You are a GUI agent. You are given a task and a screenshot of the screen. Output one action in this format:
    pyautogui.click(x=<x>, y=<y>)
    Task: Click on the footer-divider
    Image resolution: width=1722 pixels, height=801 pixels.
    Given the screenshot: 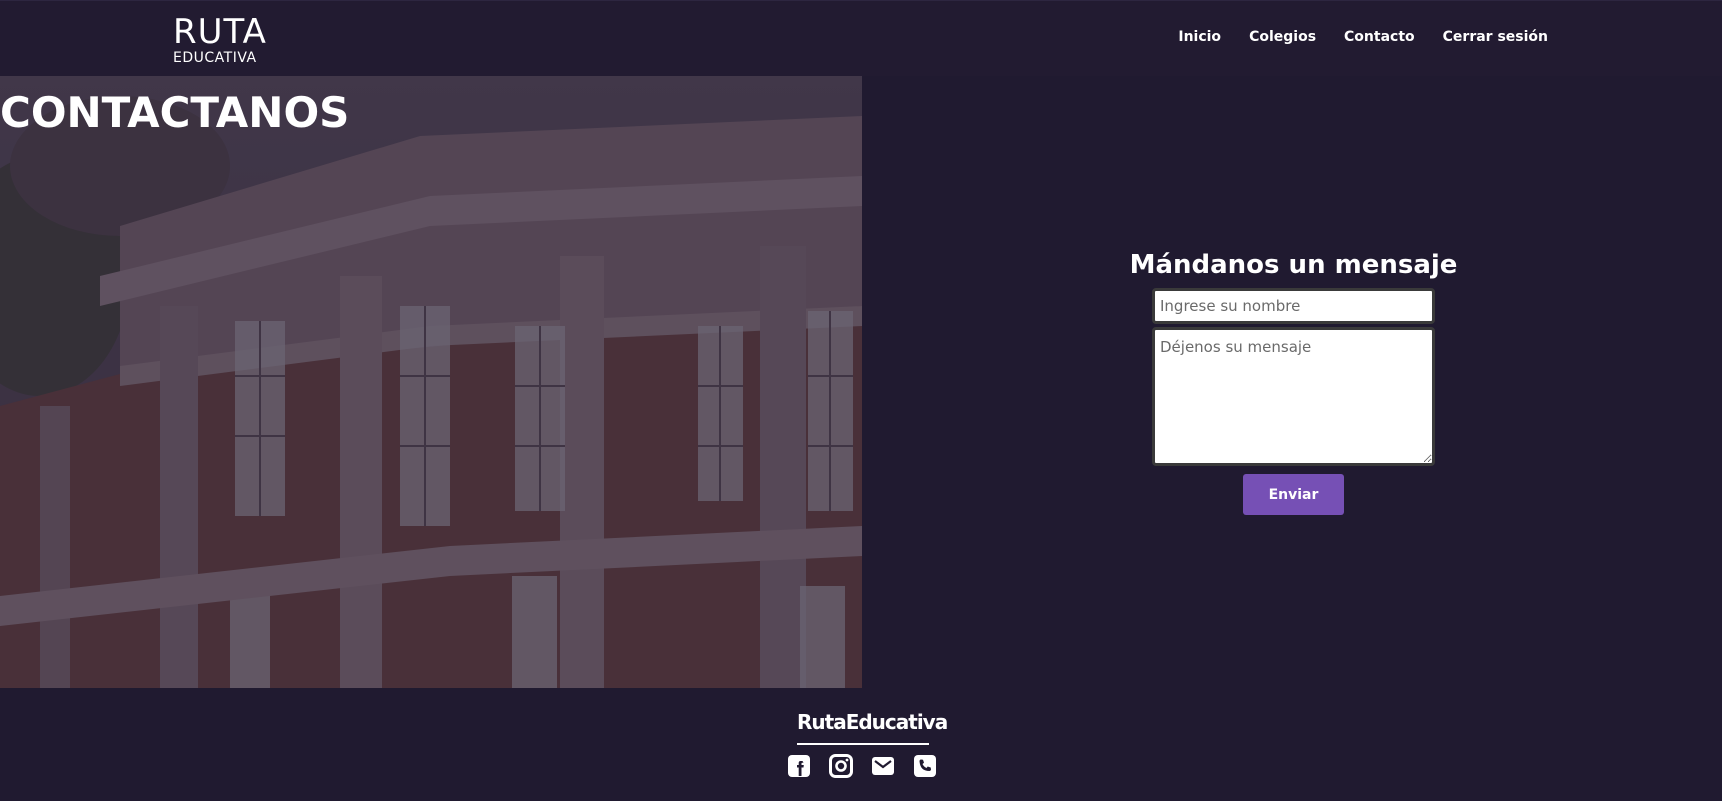 What is the action you would take?
    pyautogui.click(x=863, y=744)
    